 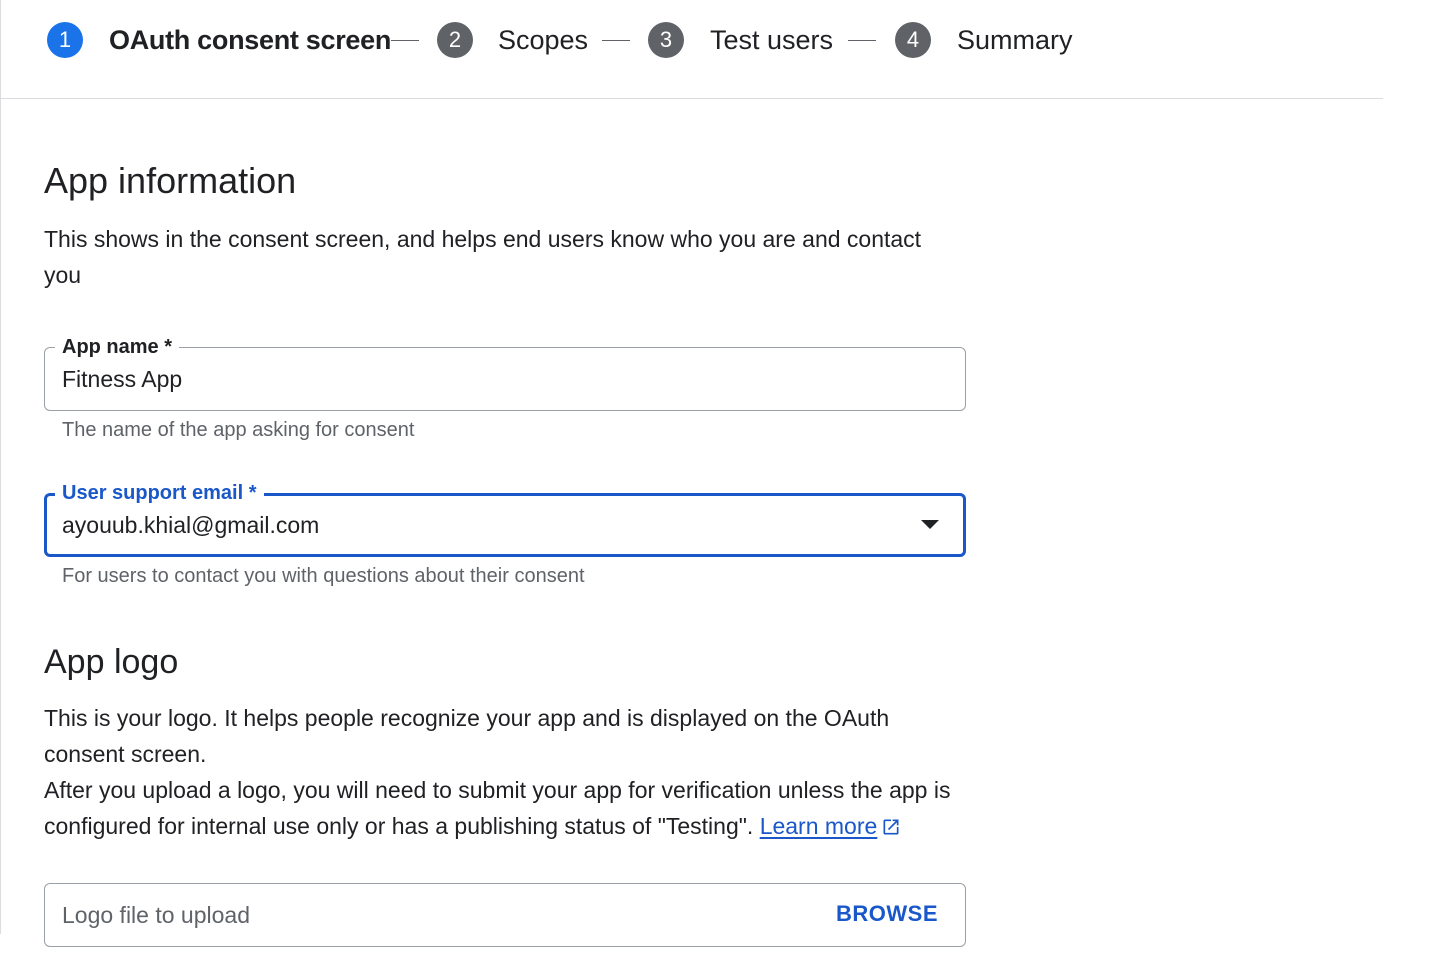 What do you see at coordinates (772, 39) in the screenshot?
I see `step-label: Test users` at bounding box center [772, 39].